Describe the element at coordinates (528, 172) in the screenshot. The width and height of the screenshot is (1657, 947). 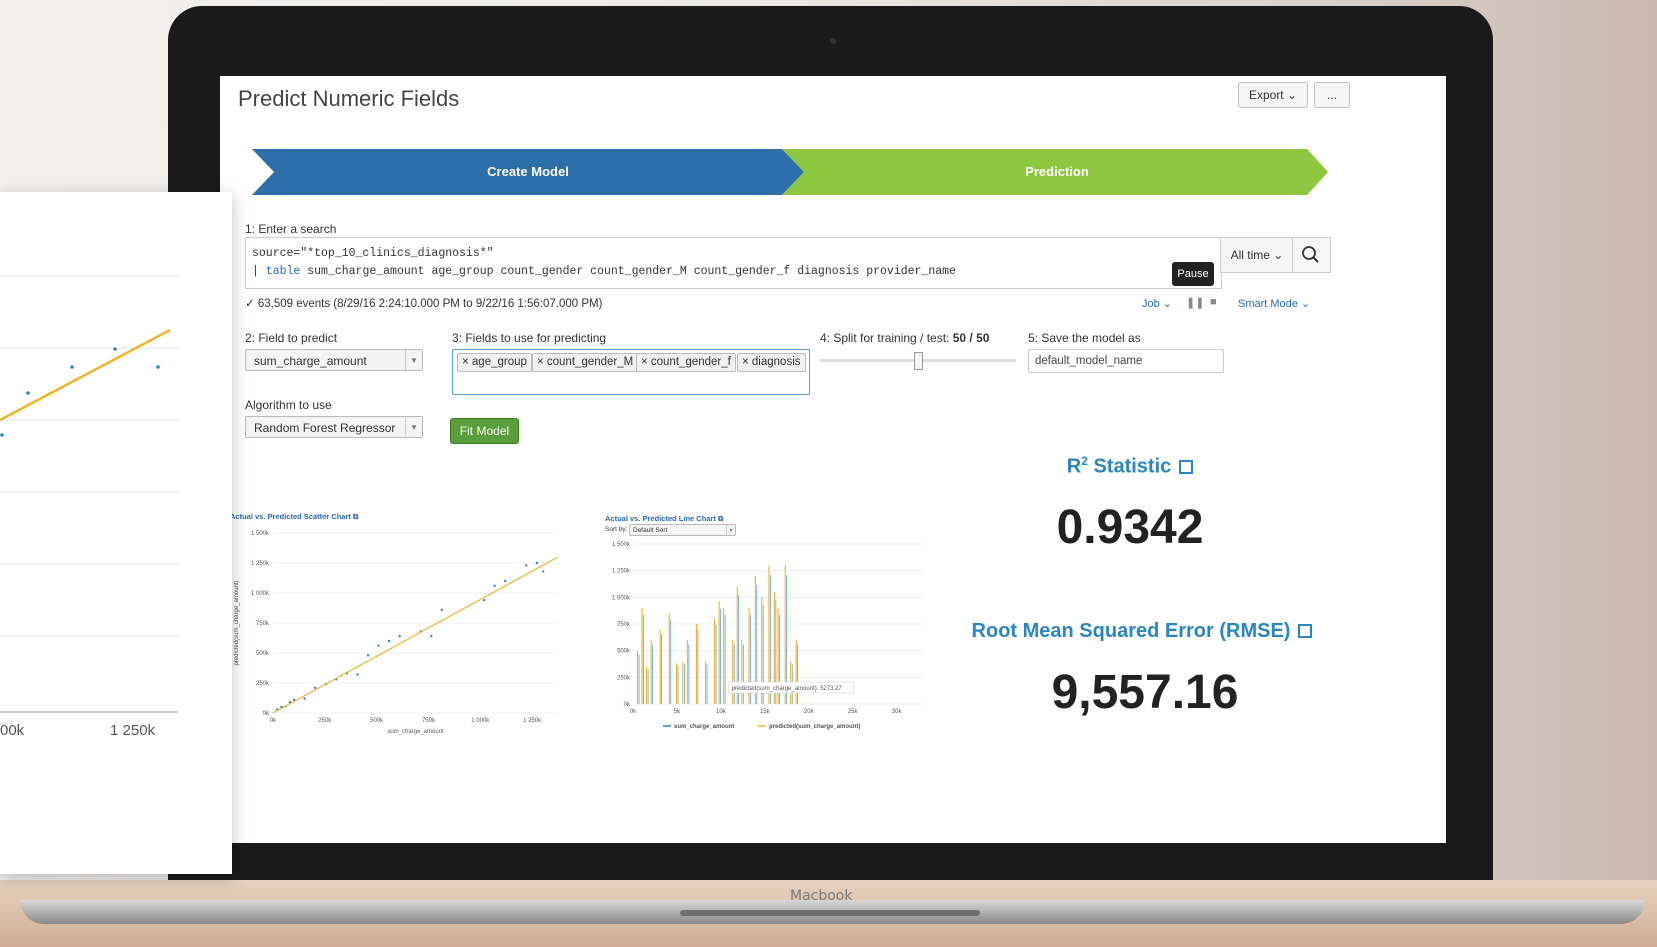
I see `step-create-model: Create Model` at that location.